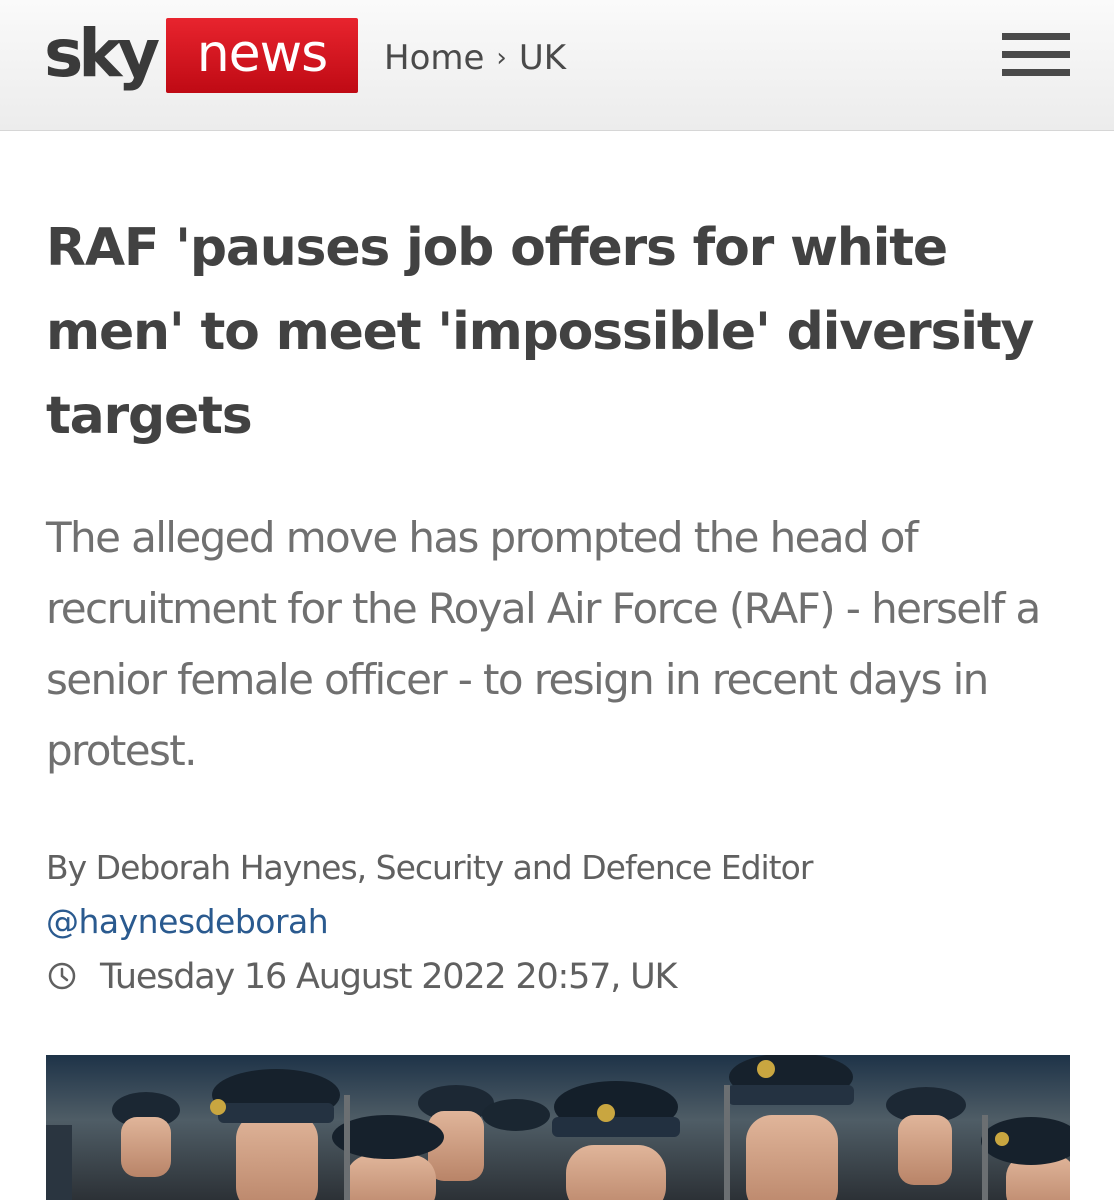  Describe the element at coordinates (1036, 72) in the screenshot. I see `menu-bar-bottom` at that location.